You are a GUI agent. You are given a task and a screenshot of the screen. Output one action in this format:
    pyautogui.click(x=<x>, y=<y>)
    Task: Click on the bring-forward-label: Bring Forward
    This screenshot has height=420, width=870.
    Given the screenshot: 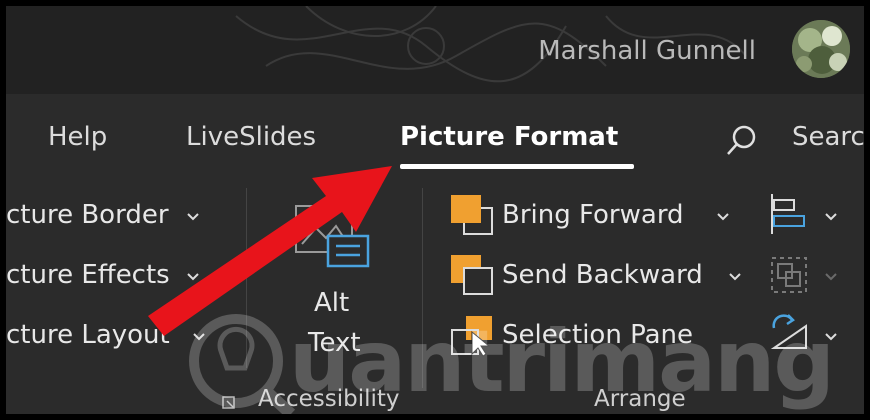 What is the action you would take?
    pyautogui.click(x=593, y=215)
    